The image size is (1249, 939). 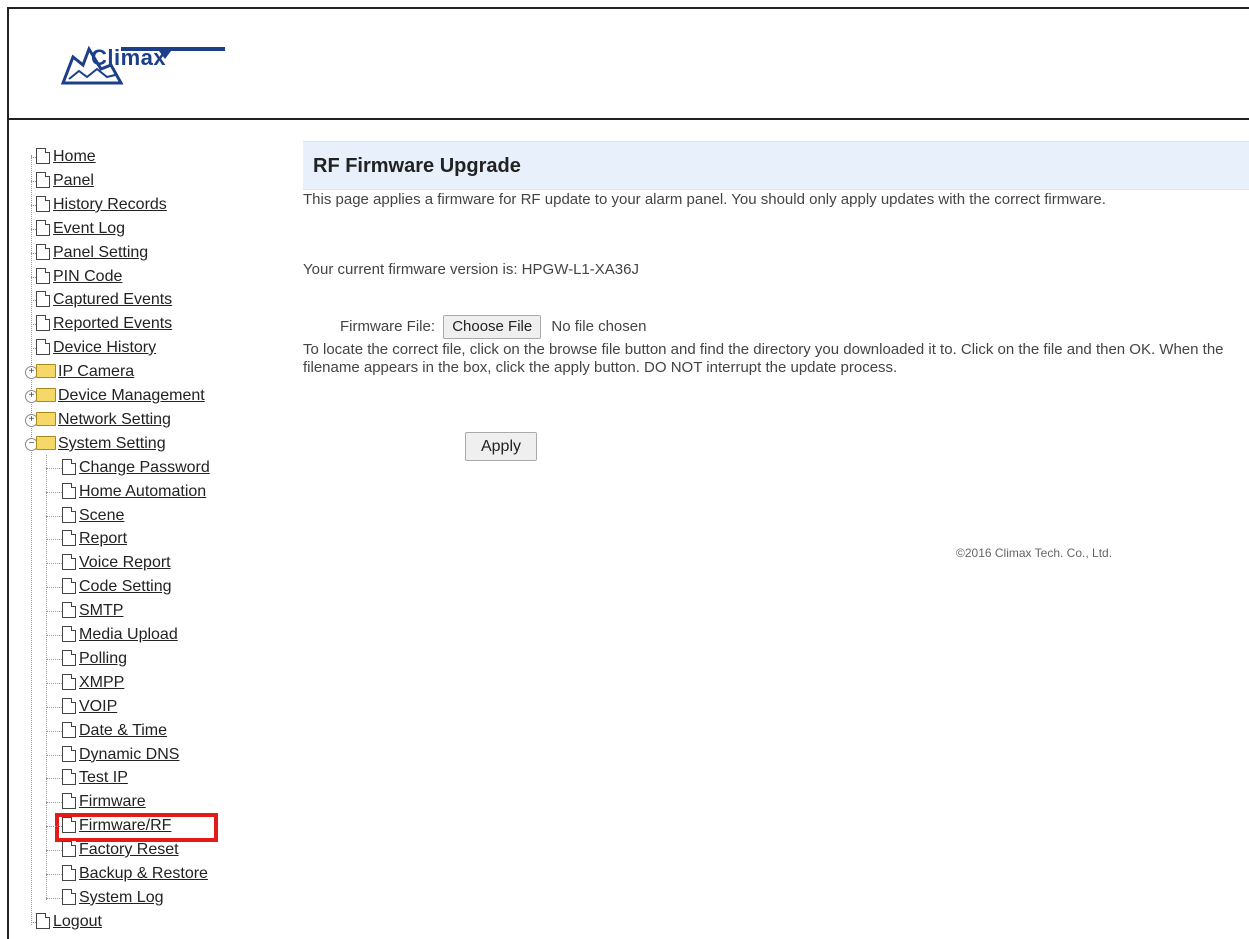 I want to click on sidebar-item-label: Reported Events, so click(x=112, y=323).